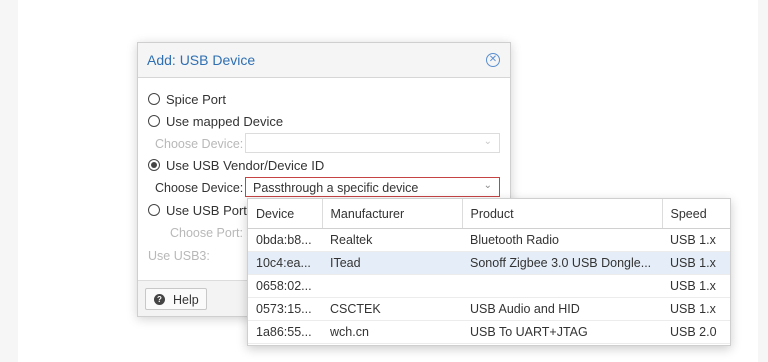 The image size is (768, 362). Describe the element at coordinates (392, 240) in the screenshot. I see `cell-manufacturer: Realtek` at that location.